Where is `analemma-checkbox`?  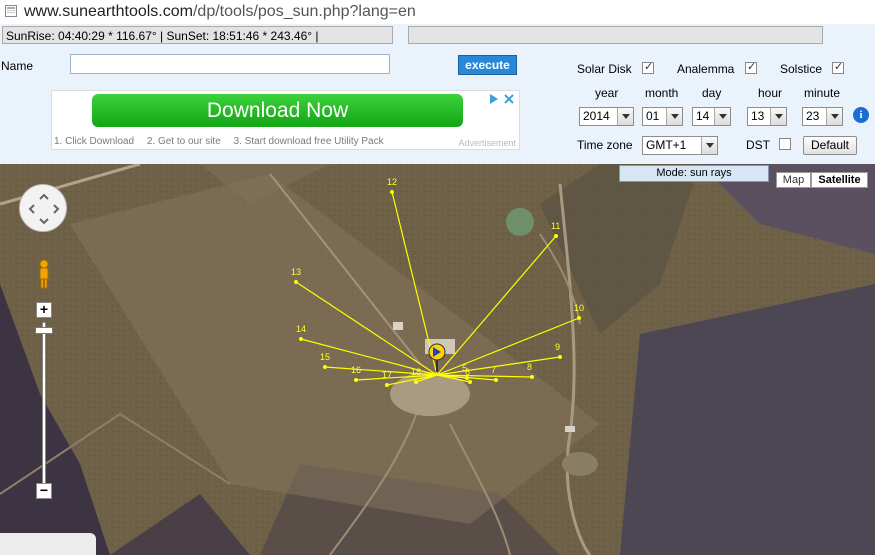 analemma-checkbox is located at coordinates (751, 67).